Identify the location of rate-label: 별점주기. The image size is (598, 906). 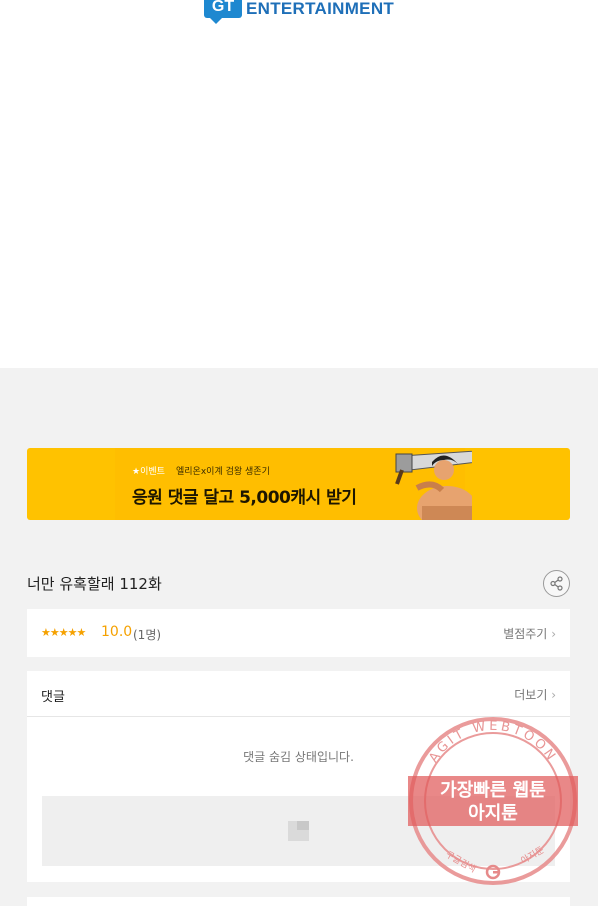
(525, 634).